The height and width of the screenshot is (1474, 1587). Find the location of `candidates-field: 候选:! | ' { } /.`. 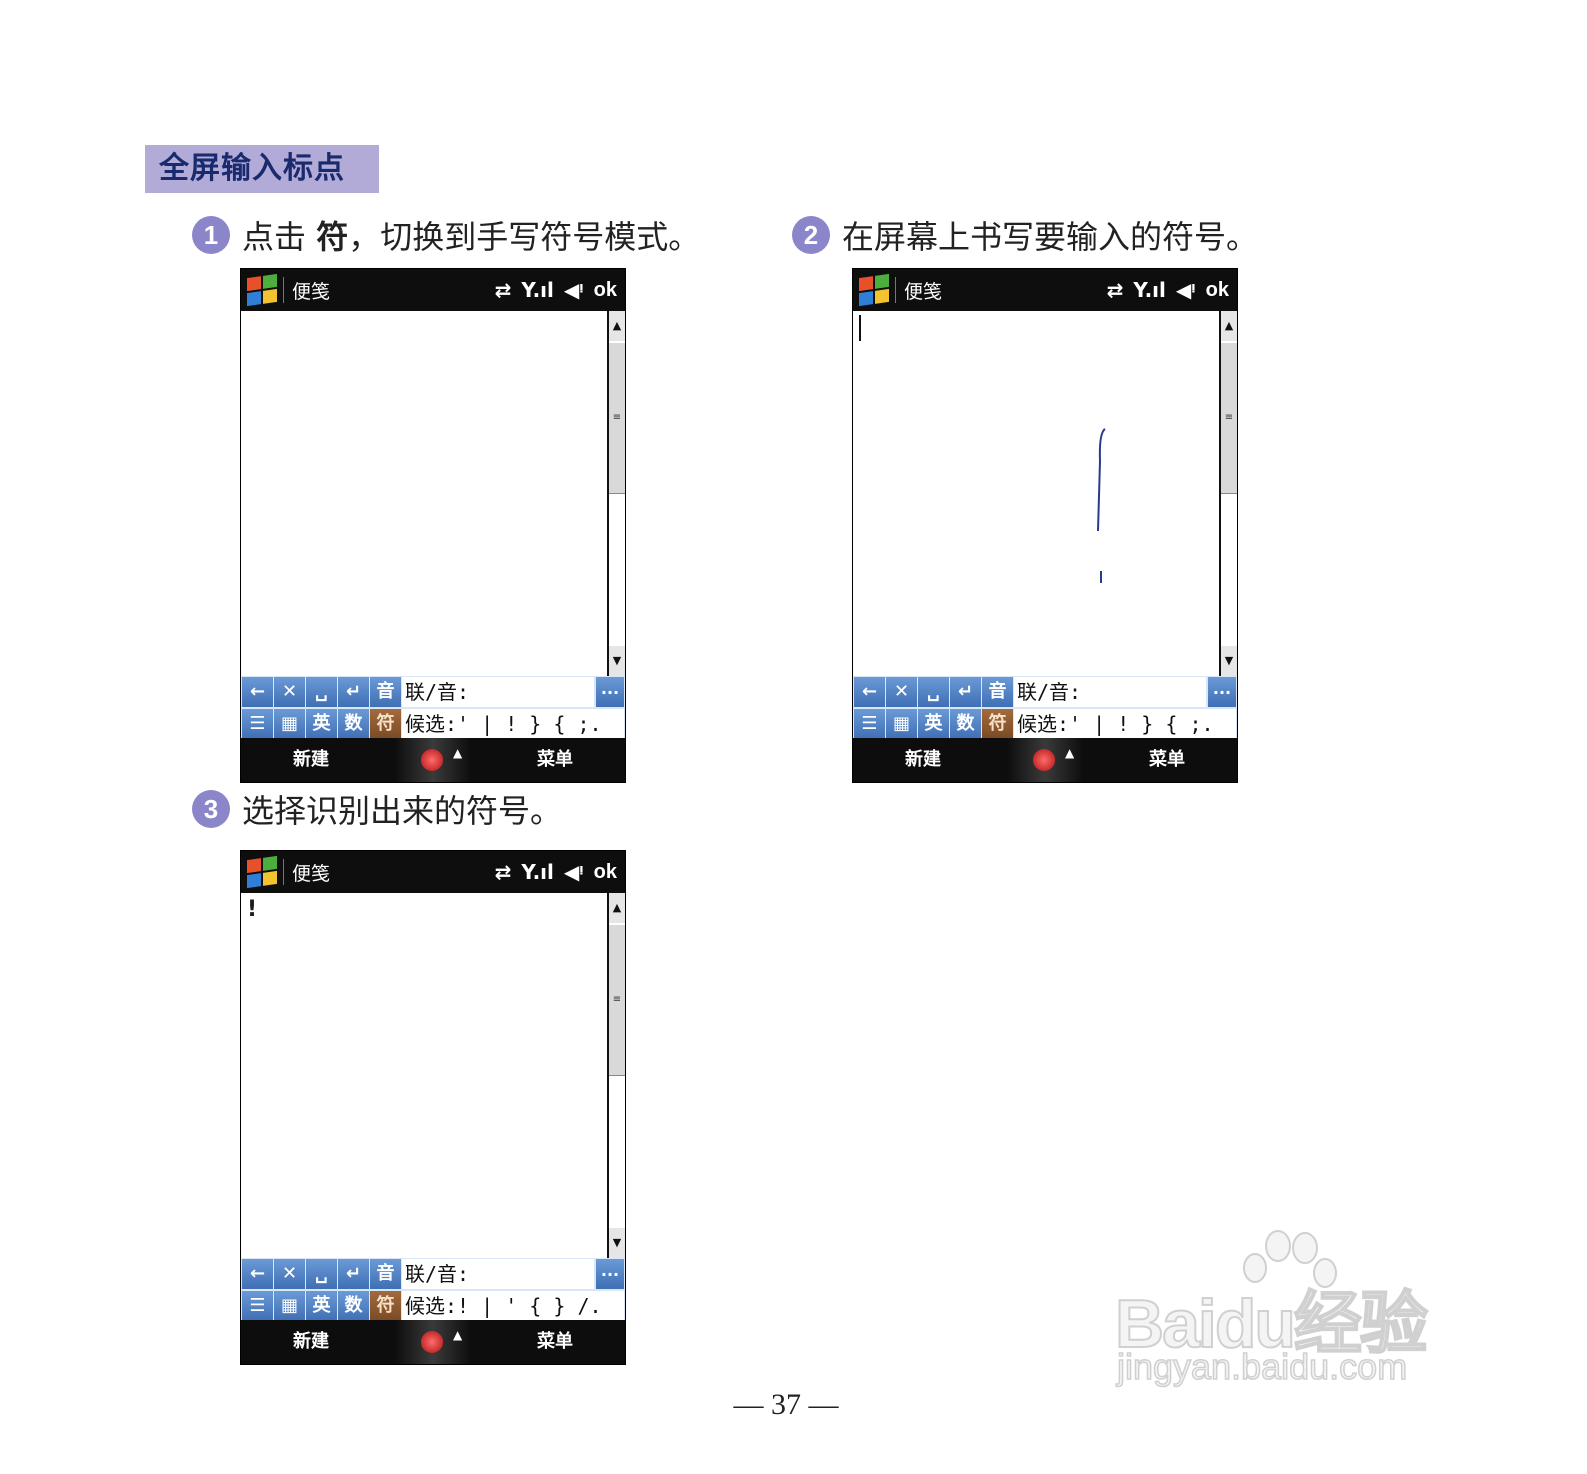

candidates-field: 候选:! | ' { } /. is located at coordinates (513, 1306).